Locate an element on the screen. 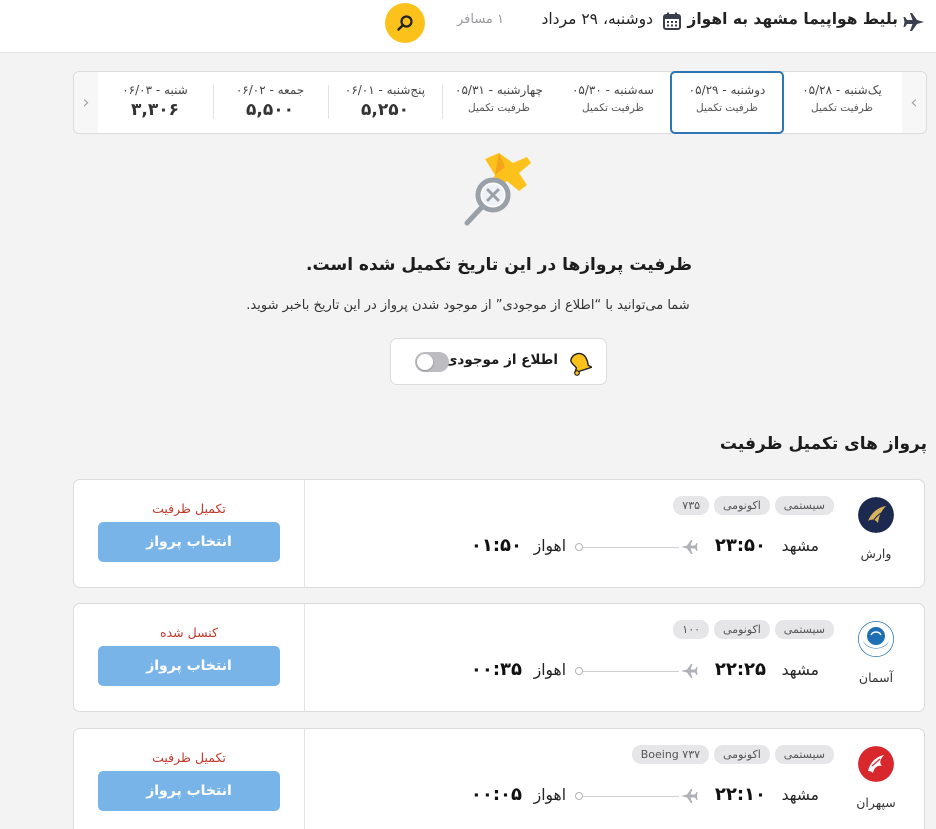  departure-time: ۲۲:۱۰ is located at coordinates (740, 794).